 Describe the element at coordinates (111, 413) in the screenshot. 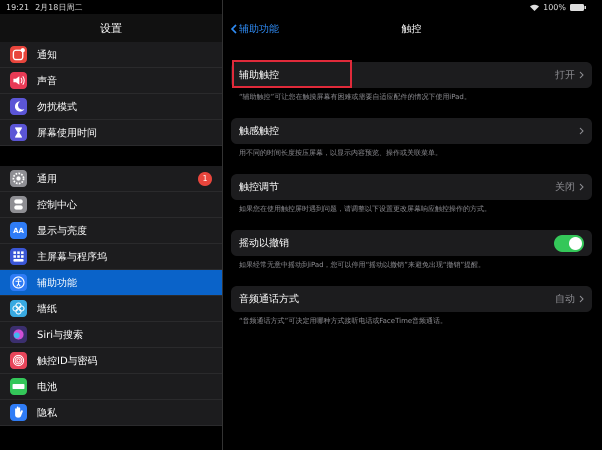

I see `sidebar-item: 隐私` at that location.